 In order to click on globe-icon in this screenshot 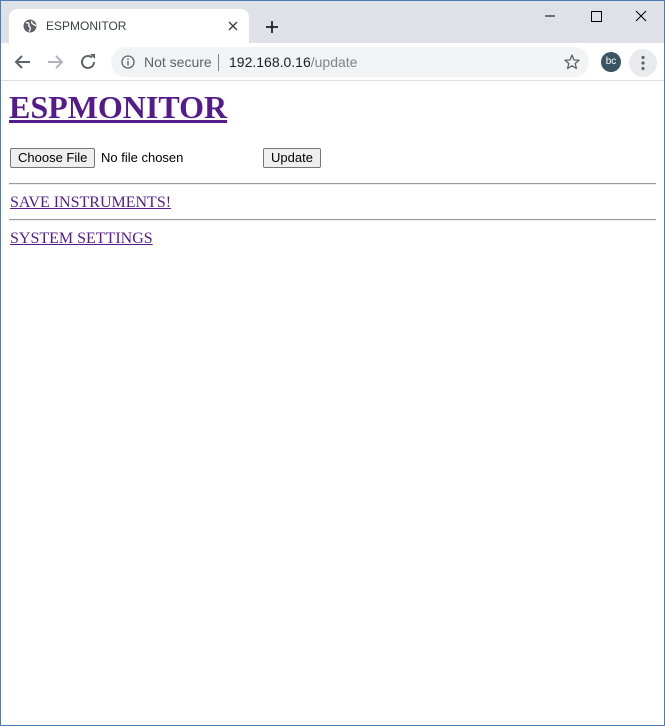, I will do `click(30, 26)`.